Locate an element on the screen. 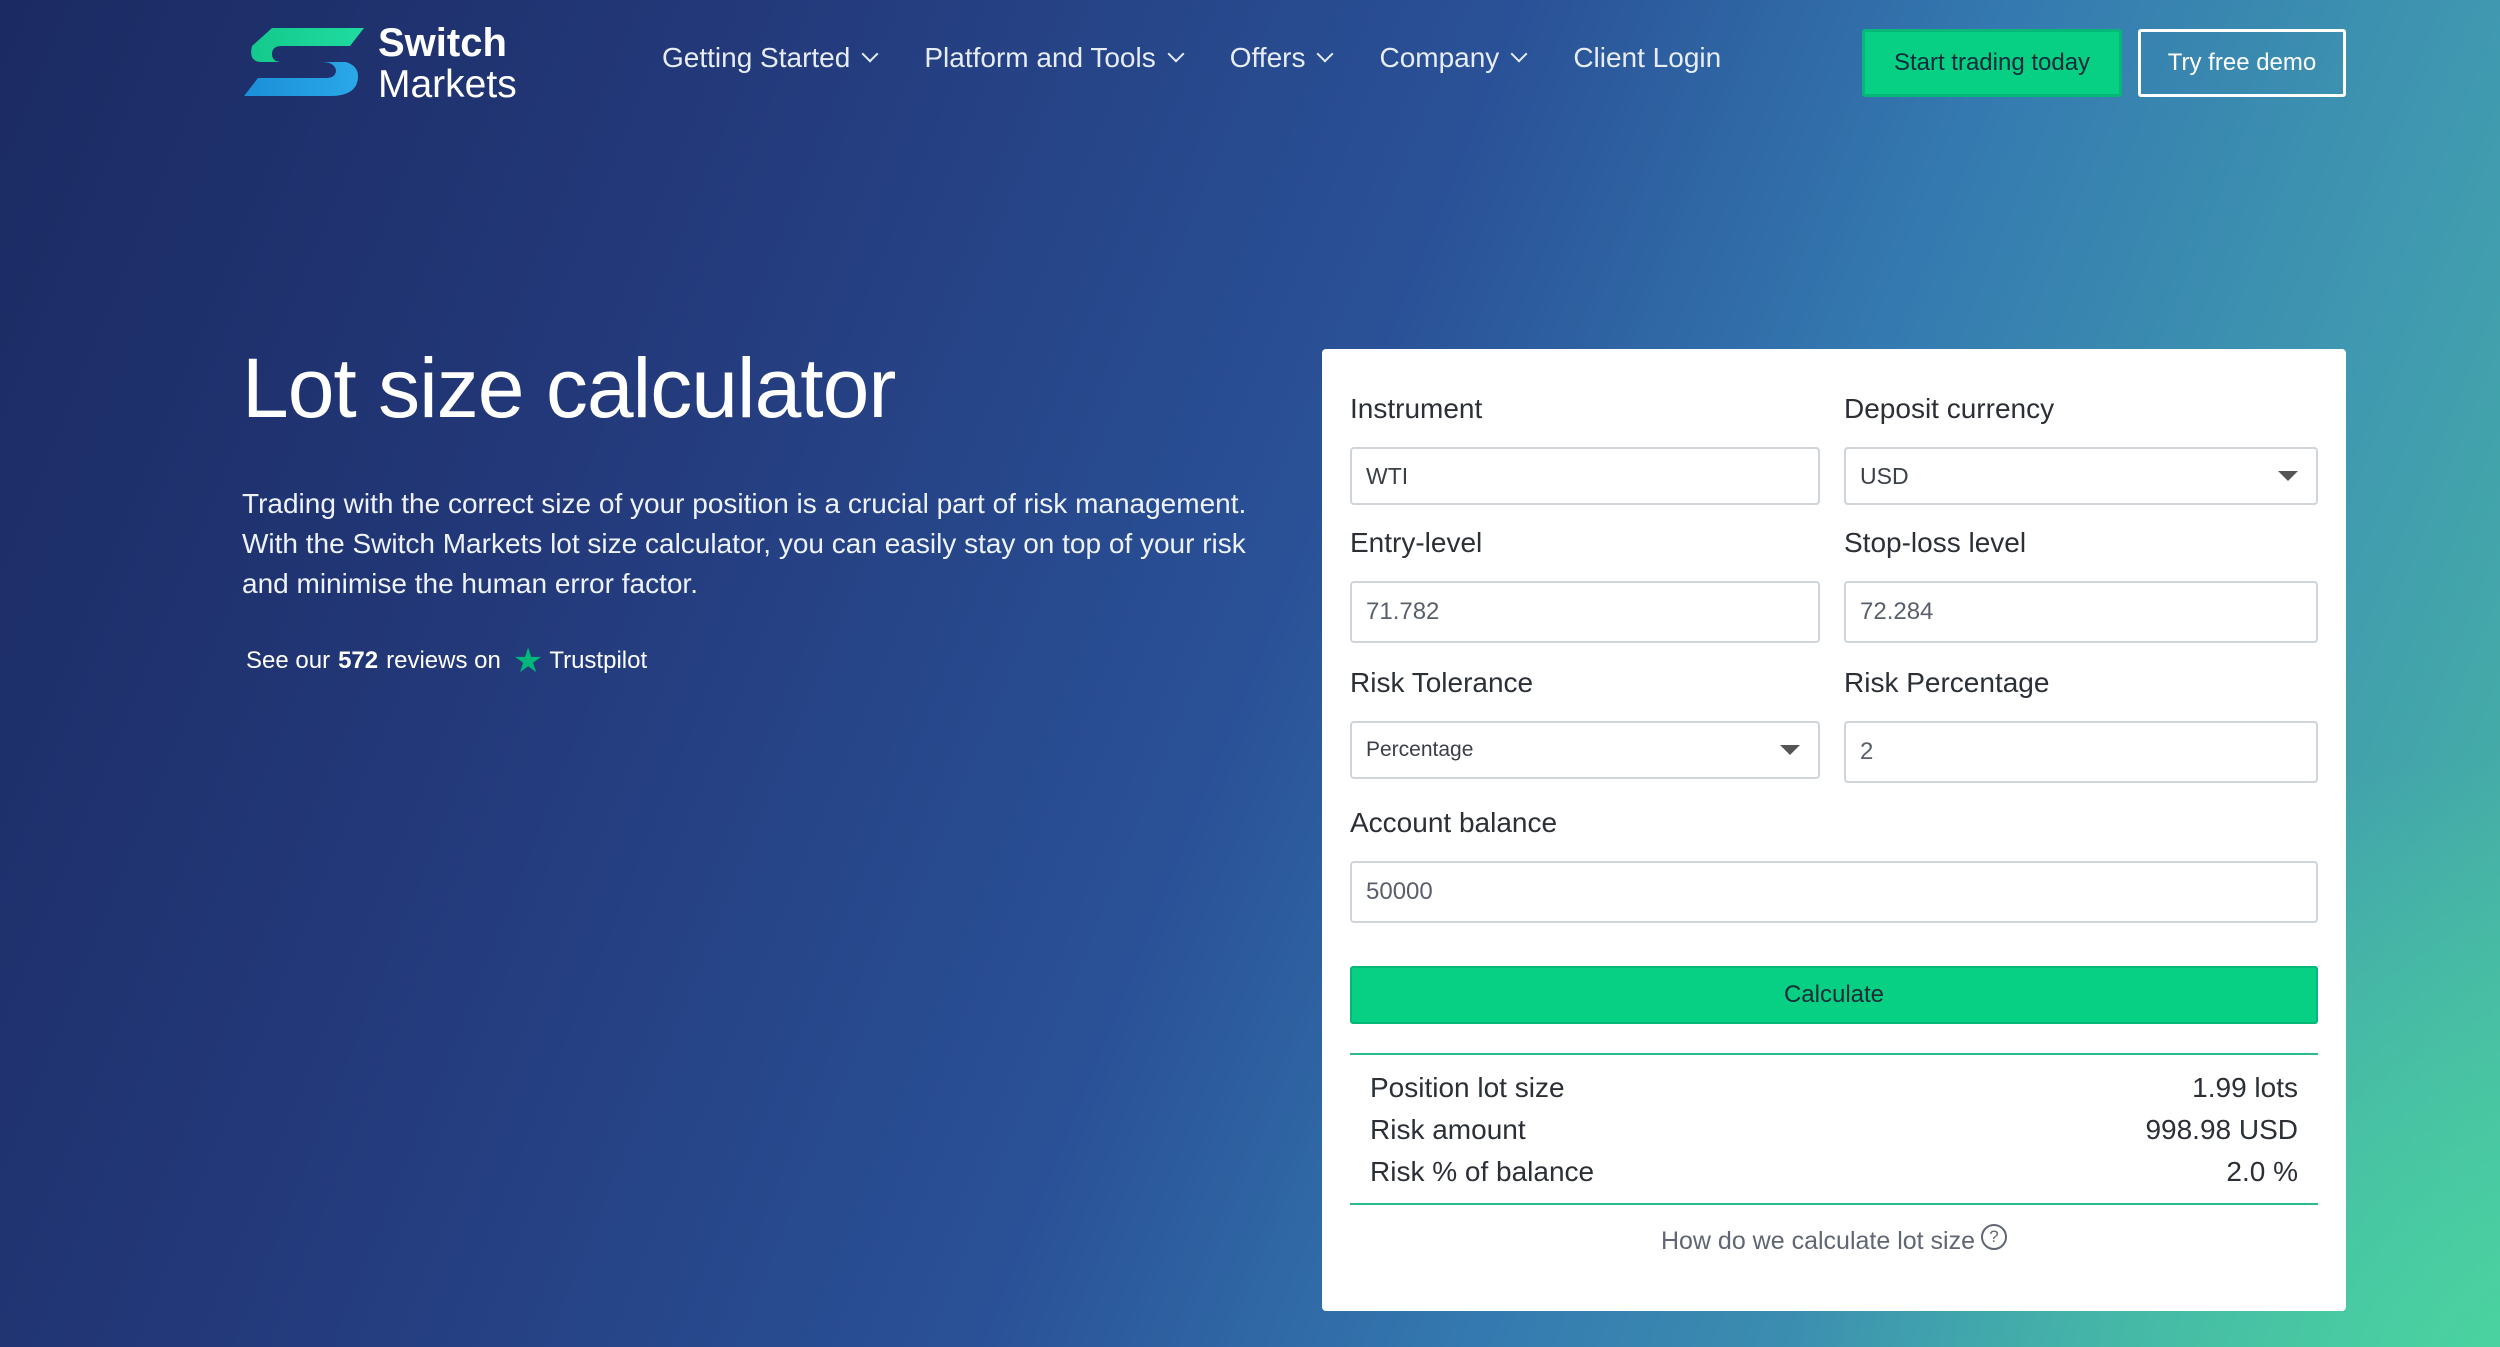 The width and height of the screenshot is (2500, 1347). how-we-calculate-label: How do we calculate lot size is located at coordinates (1818, 1241).